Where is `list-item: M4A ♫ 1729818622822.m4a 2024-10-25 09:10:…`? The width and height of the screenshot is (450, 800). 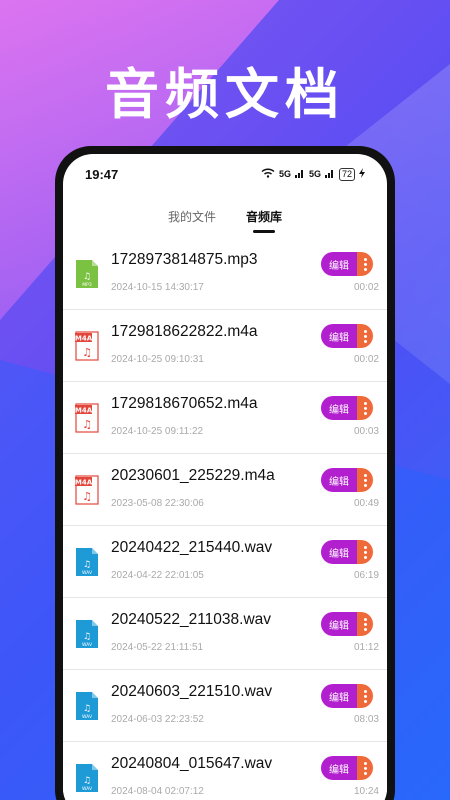 list-item: M4A ♫ 1729818622822.m4a 2024-10-25 09:10:… is located at coordinates (225, 346).